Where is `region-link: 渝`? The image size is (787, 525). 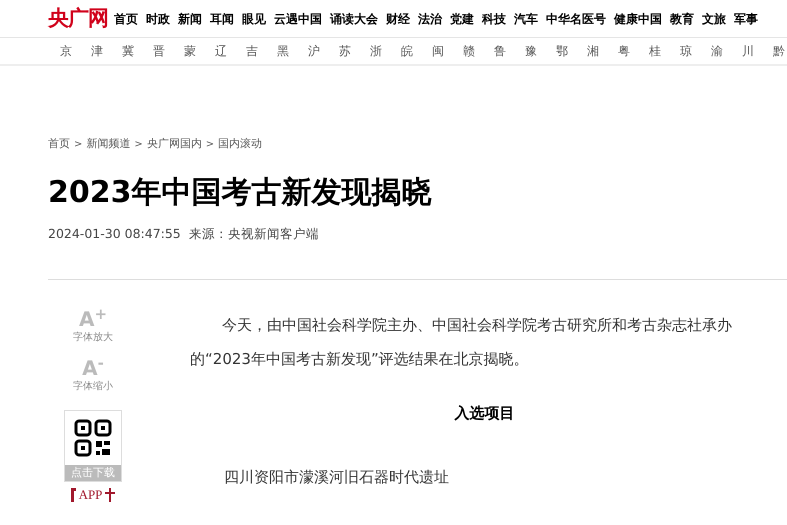 region-link: 渝 is located at coordinates (717, 51).